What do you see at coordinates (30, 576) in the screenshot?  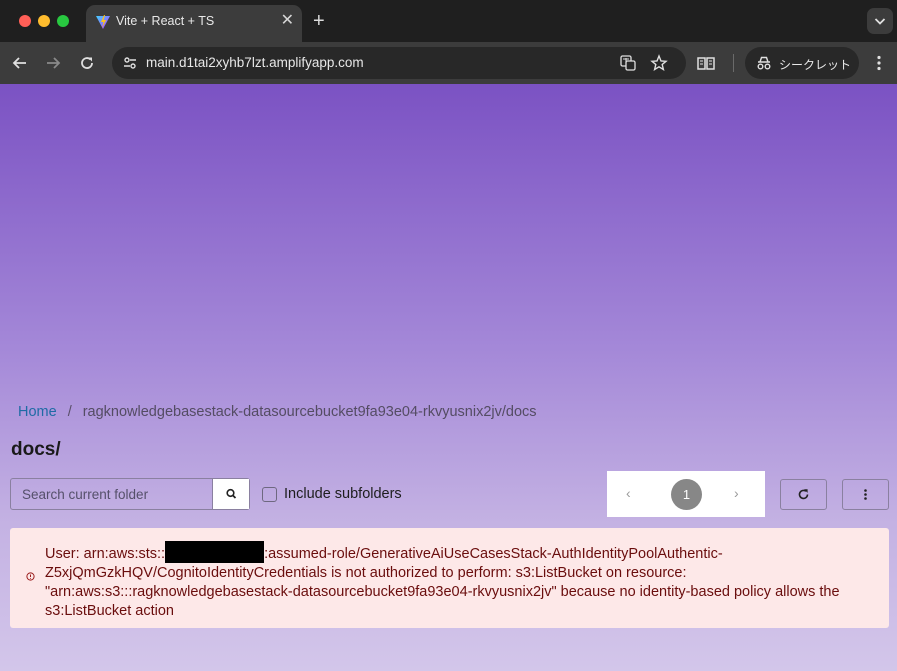 I see `error-icon` at bounding box center [30, 576].